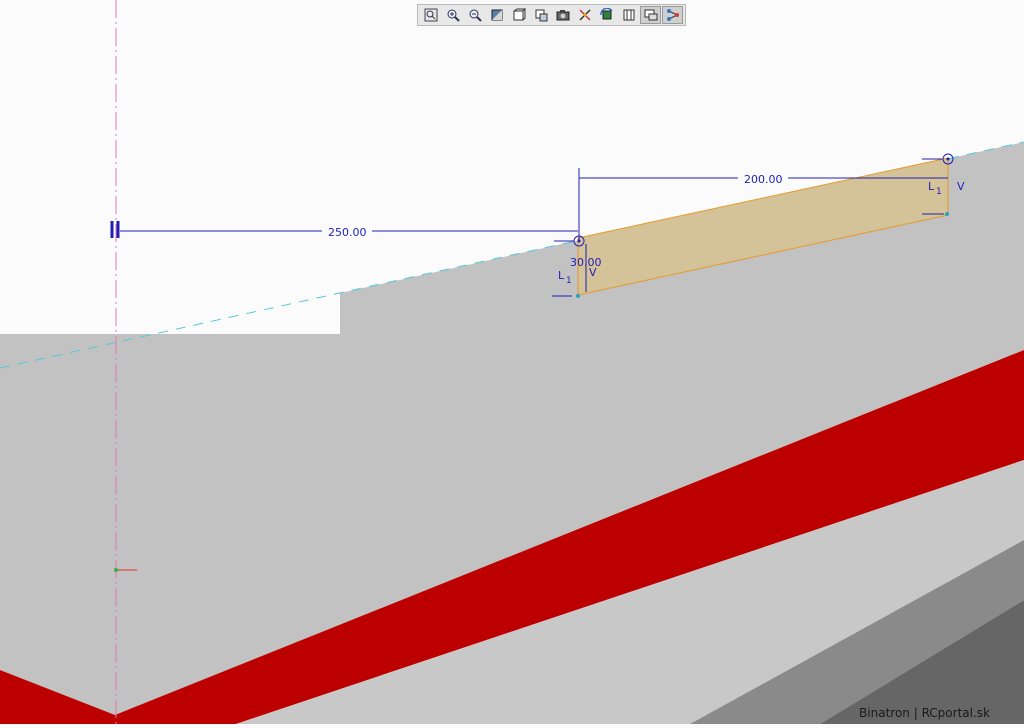 The width and height of the screenshot is (1024, 728). Describe the element at coordinates (939, 192) in the screenshot. I see `right-segment-index: 1` at that location.